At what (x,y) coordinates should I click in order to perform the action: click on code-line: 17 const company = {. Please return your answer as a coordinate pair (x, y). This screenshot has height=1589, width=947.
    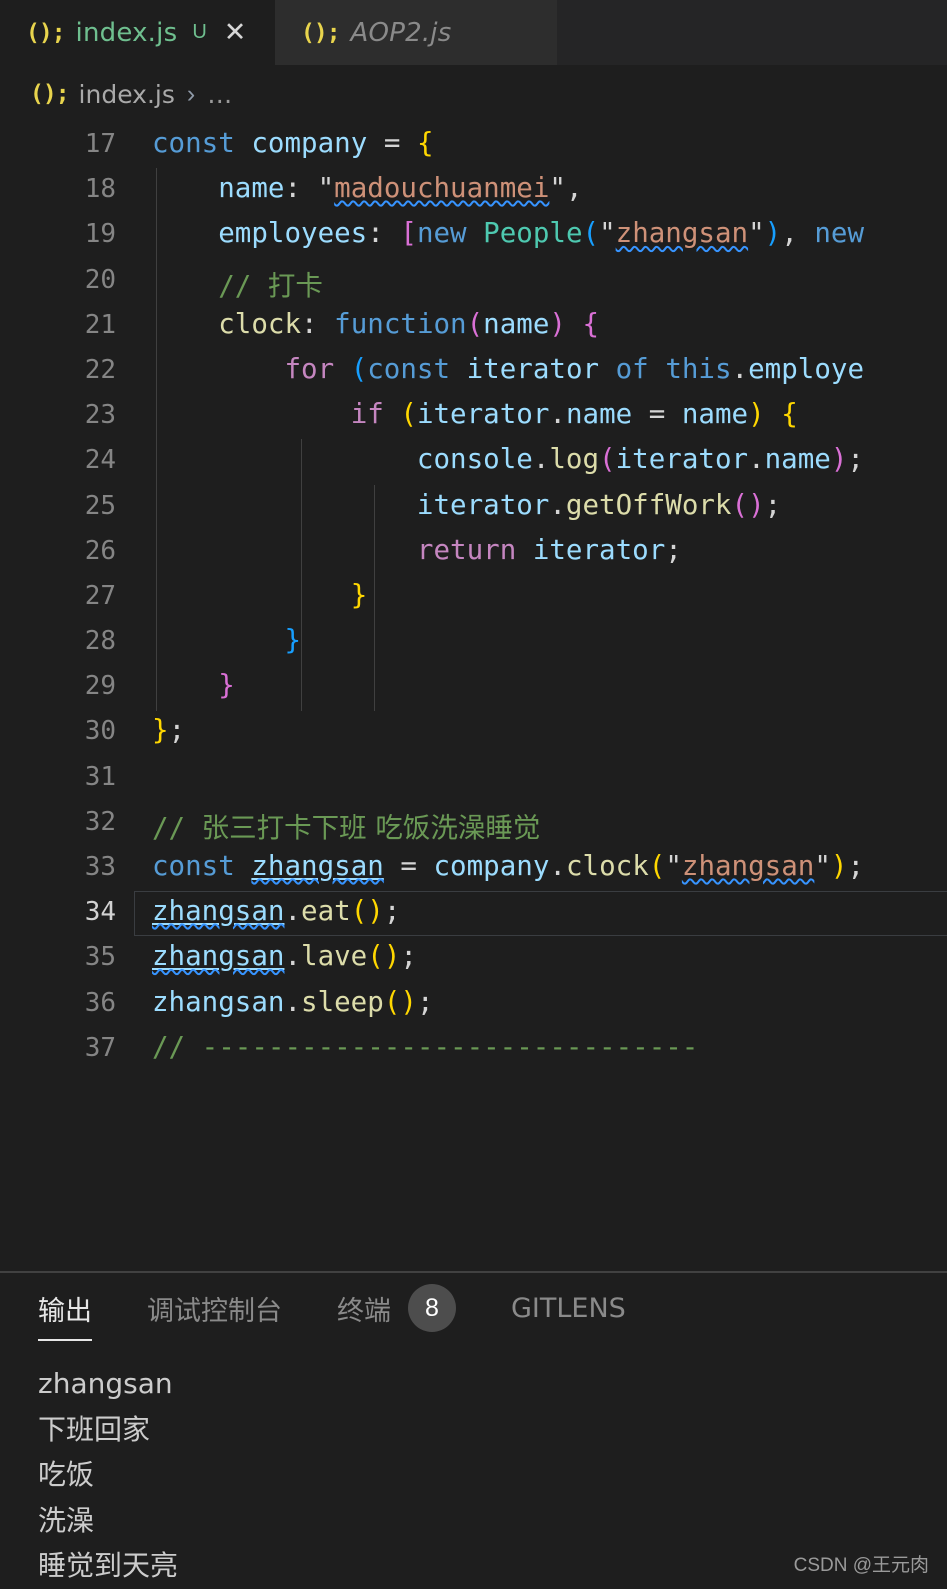
    Looking at the image, I should click on (473, 145).